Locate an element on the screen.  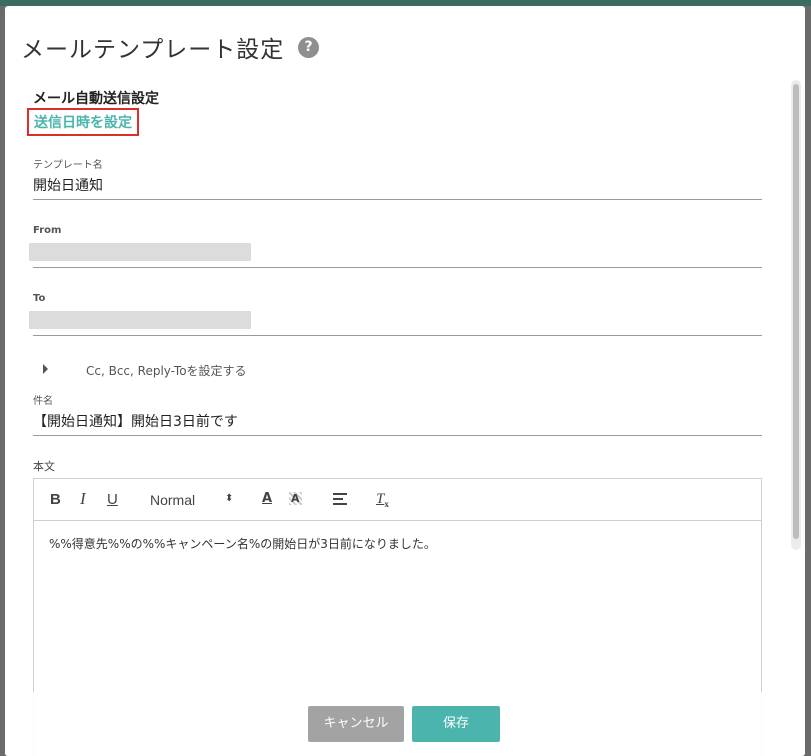
underline-button: U is located at coordinates (112, 499).